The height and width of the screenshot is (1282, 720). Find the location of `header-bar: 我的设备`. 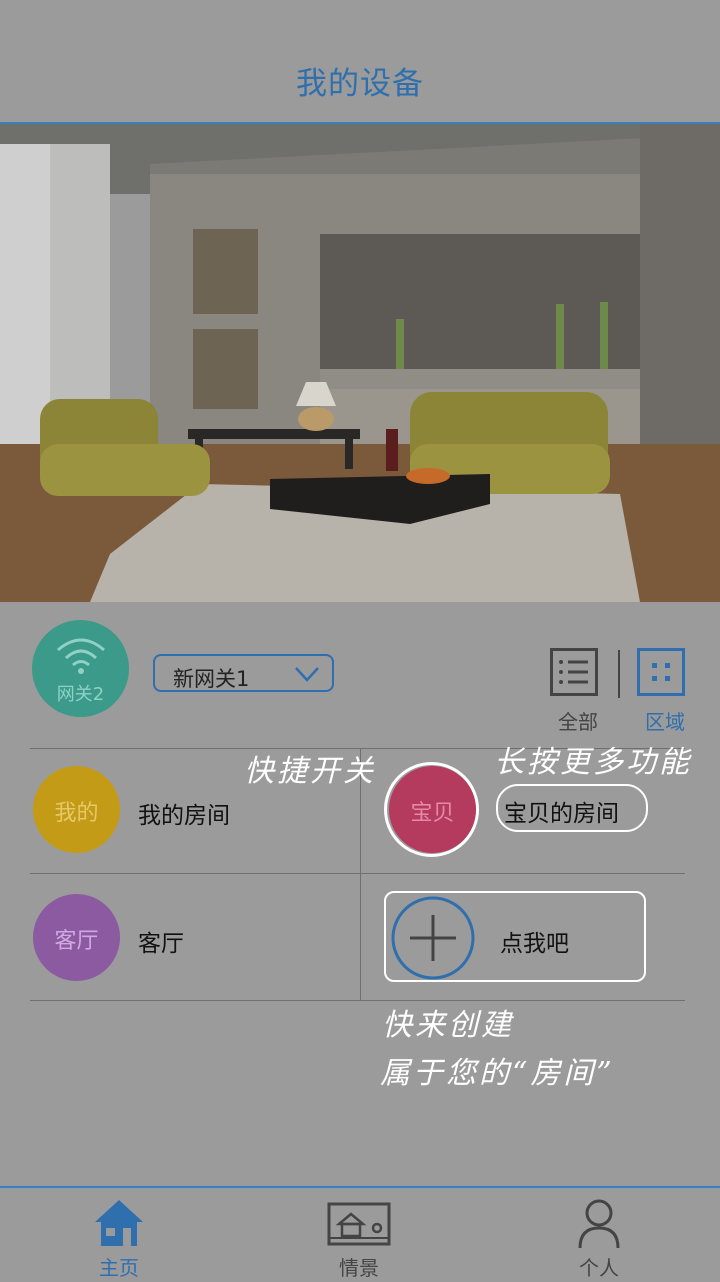

header-bar: 我的设备 is located at coordinates (360, 62).